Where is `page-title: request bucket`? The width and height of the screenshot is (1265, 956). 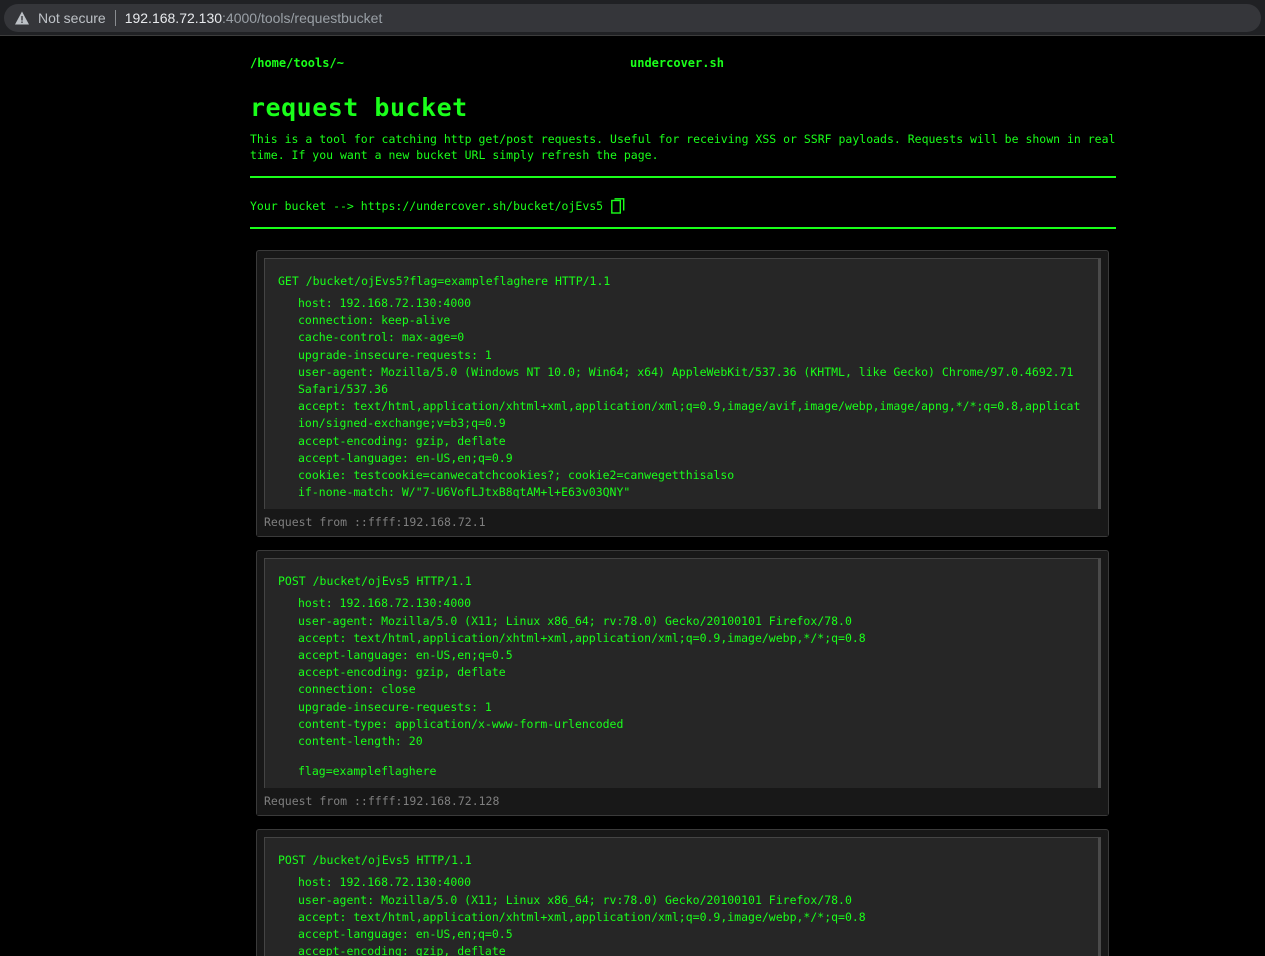
page-title: request bucket is located at coordinates (359, 107).